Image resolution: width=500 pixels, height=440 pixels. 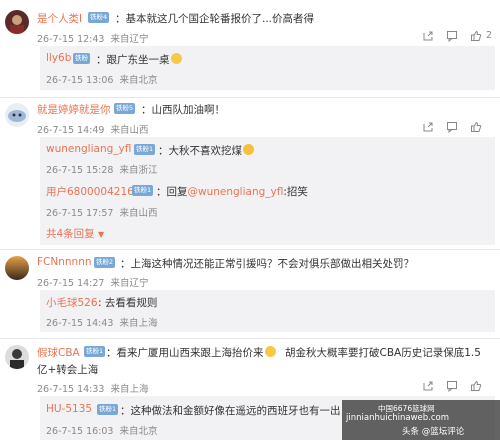 I want to click on comment-user-name: 假球CBA, so click(x=58, y=352).